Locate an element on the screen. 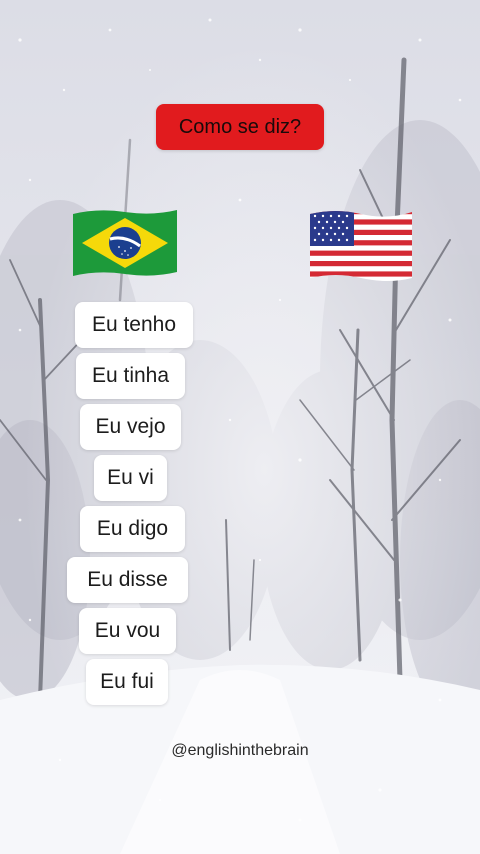 Image resolution: width=480 pixels, height=854 pixels. phrase-card: Eu vejo is located at coordinates (130, 427).